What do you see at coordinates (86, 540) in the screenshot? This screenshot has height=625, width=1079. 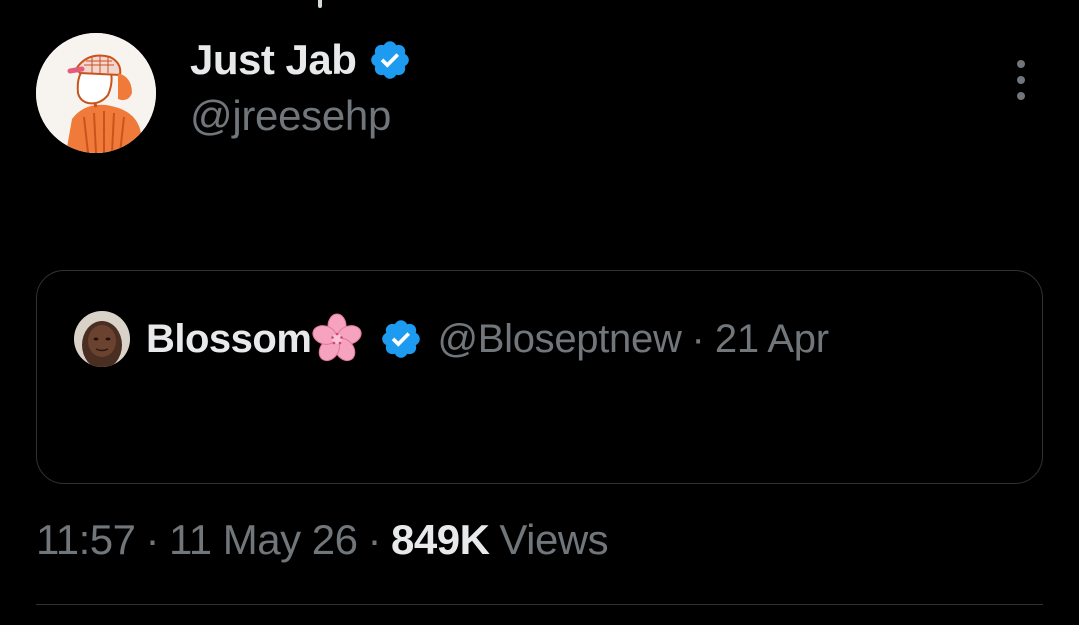 I see `tweet-time: 11:57` at bounding box center [86, 540].